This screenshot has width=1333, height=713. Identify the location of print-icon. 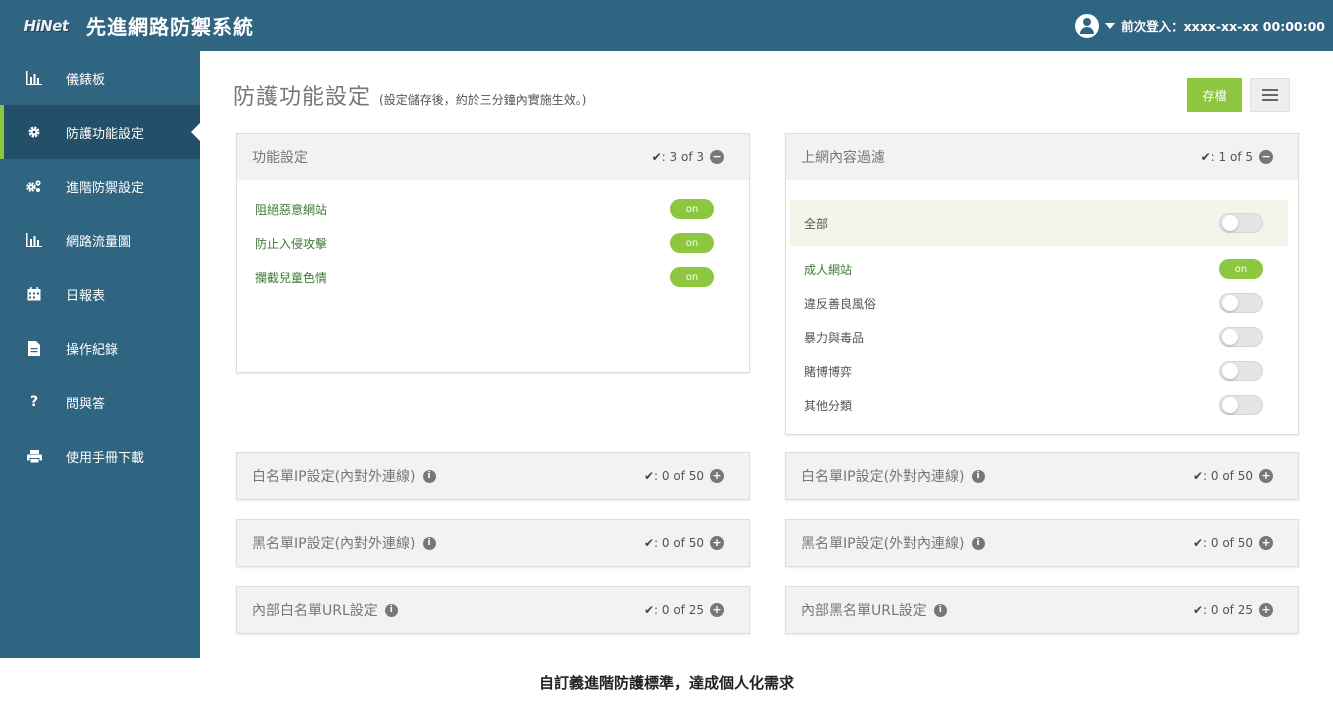
(34, 456).